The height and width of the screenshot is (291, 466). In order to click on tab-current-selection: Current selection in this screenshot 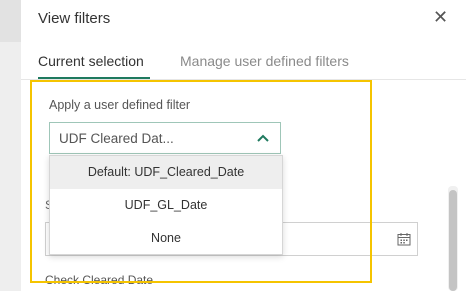, I will do `click(91, 61)`.